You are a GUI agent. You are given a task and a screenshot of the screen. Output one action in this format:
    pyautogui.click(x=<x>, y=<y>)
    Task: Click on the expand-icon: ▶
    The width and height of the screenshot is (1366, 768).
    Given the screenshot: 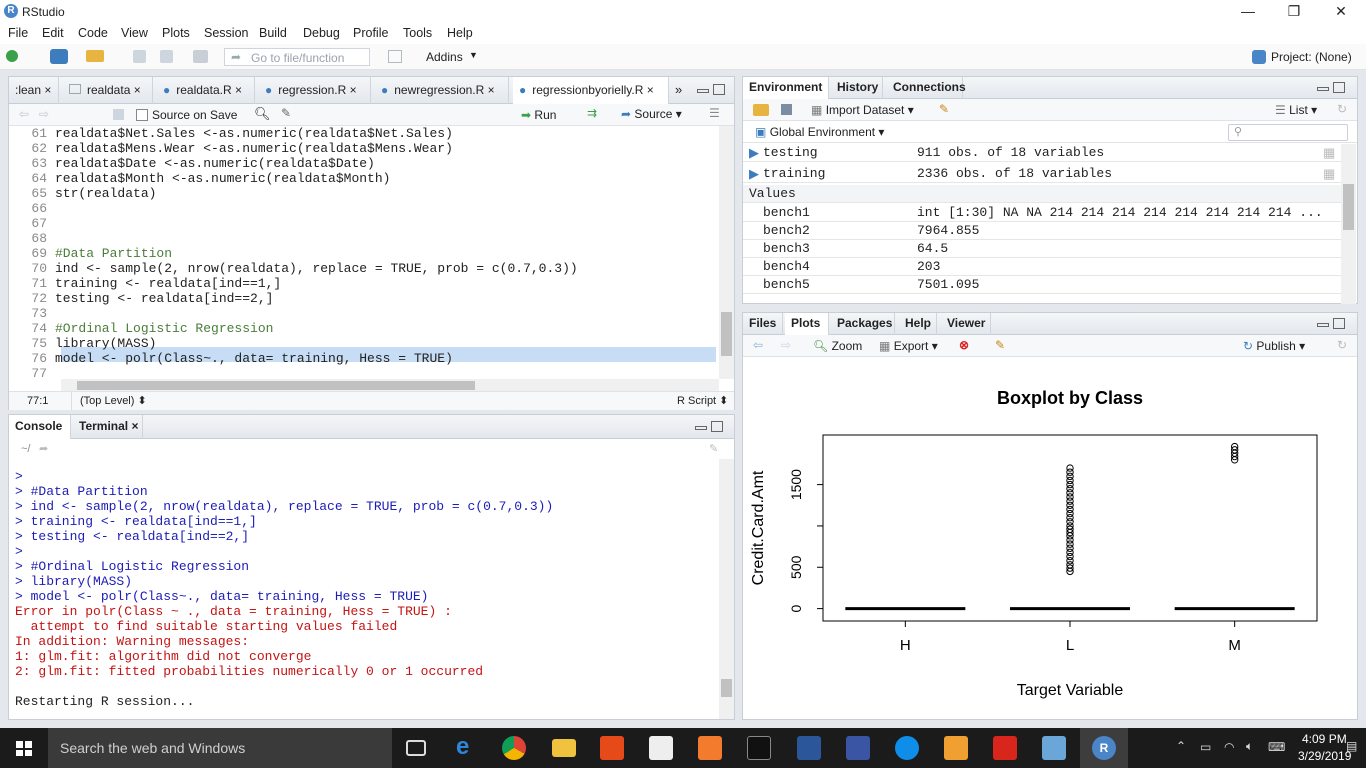 What is the action you would take?
    pyautogui.click(x=754, y=174)
    